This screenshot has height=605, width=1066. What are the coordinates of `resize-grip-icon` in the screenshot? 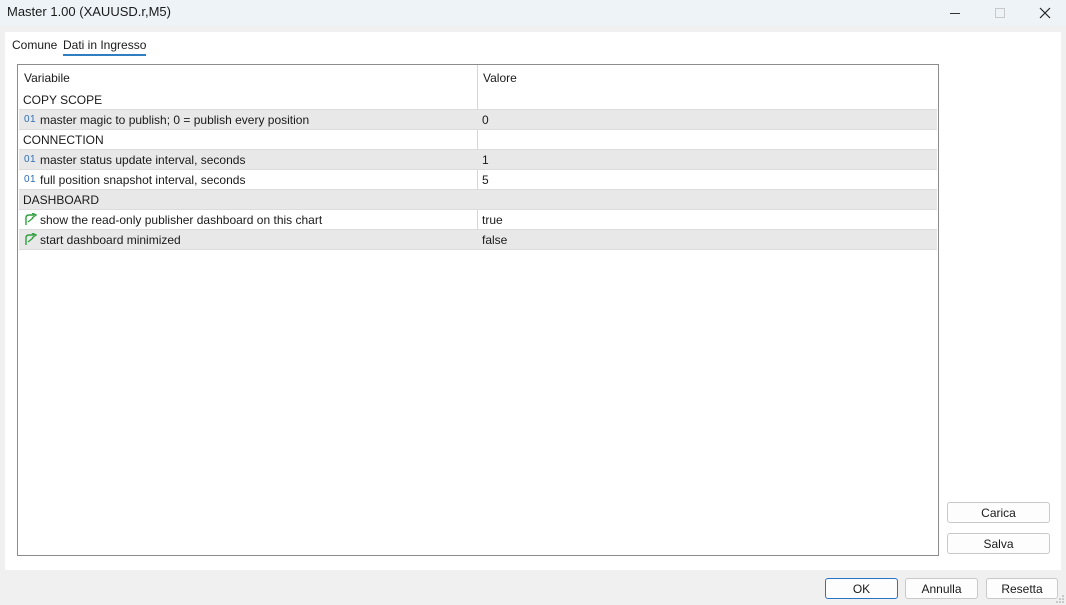 It's located at (1060, 599).